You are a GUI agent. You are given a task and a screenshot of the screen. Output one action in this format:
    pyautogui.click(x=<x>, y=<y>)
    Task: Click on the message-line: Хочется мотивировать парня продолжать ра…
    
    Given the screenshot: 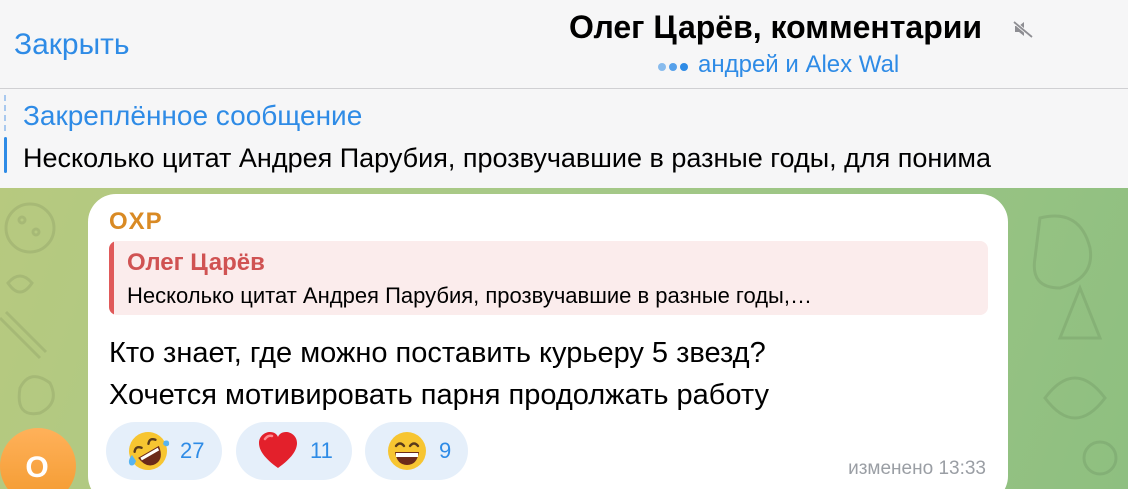 What is the action you would take?
    pyautogui.click(x=439, y=395)
    